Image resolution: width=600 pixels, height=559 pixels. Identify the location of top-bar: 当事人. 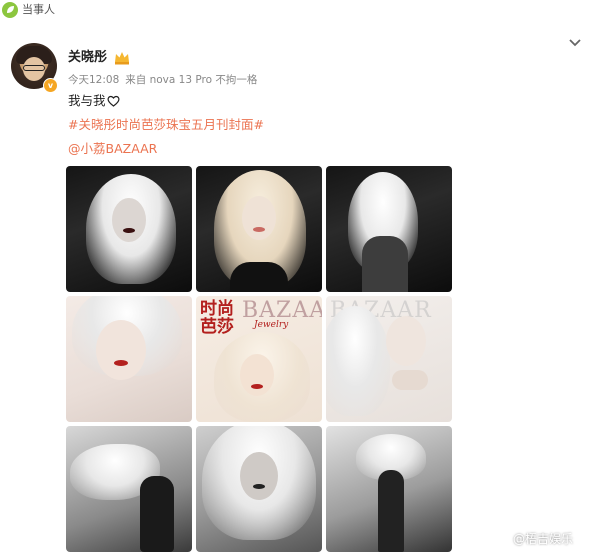
(300, 10).